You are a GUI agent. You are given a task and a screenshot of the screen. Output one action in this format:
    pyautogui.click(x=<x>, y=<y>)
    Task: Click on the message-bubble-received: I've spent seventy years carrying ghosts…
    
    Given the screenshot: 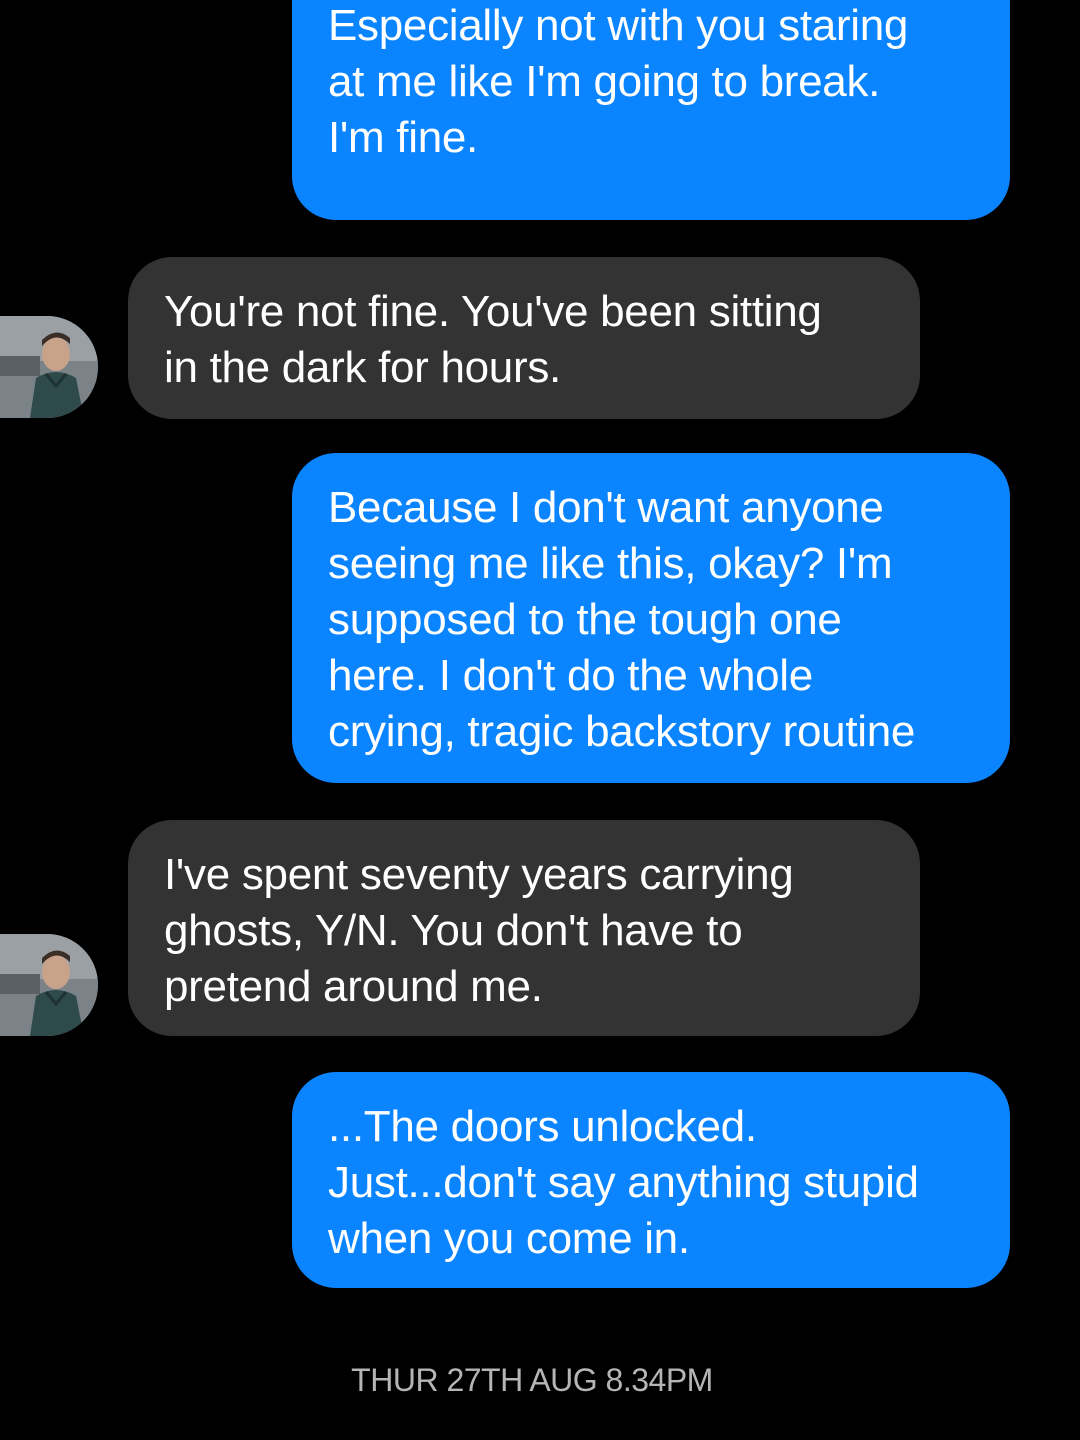 What is the action you would take?
    pyautogui.click(x=524, y=928)
    